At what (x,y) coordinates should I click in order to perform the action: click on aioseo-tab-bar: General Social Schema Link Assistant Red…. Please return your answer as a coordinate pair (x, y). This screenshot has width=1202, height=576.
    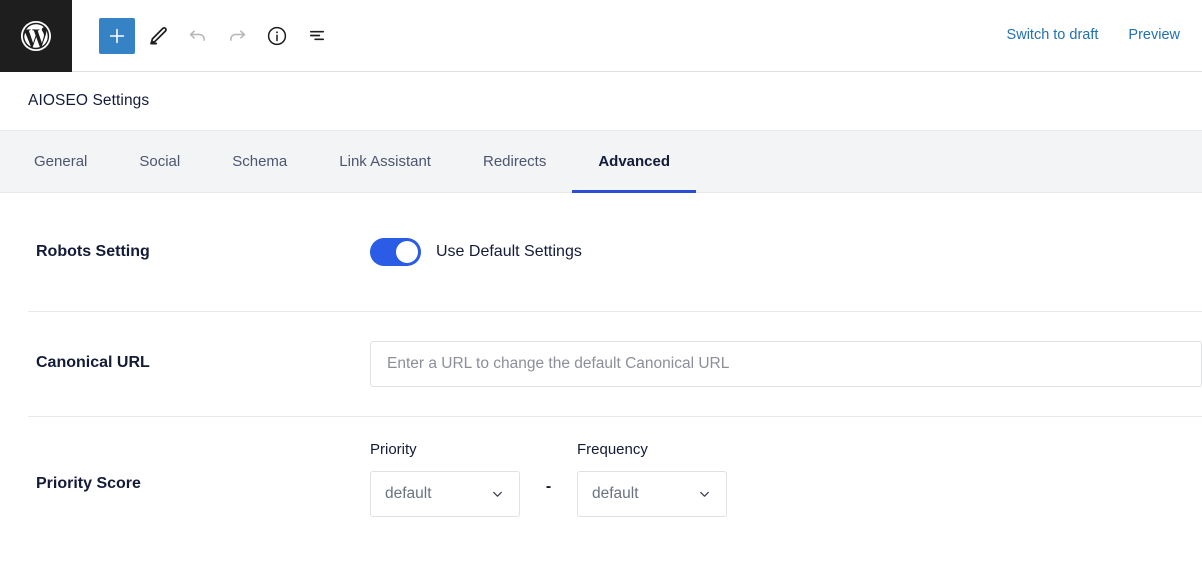
    Looking at the image, I should click on (601, 161).